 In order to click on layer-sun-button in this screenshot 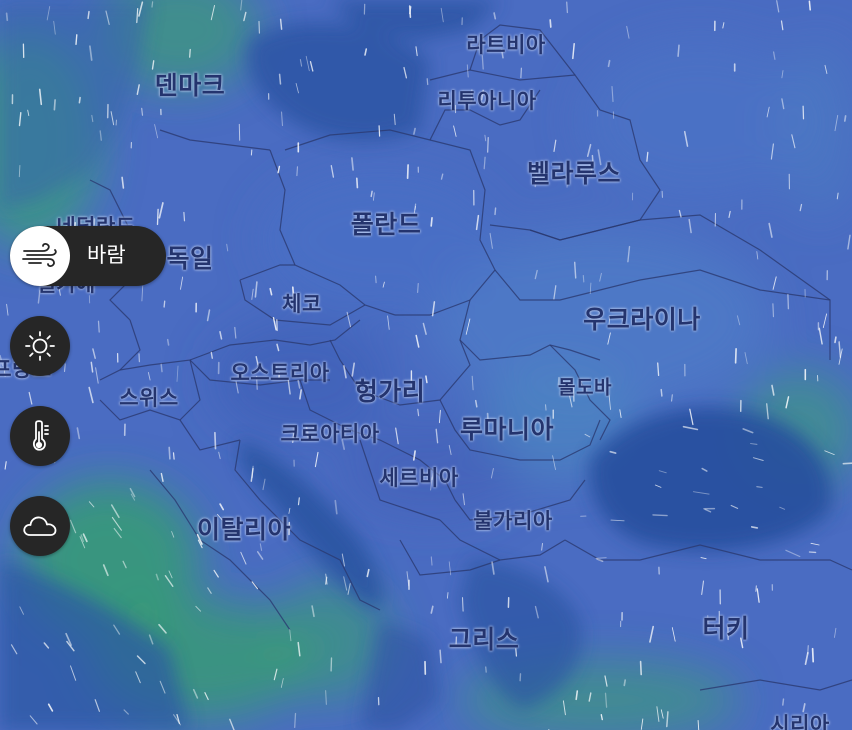, I will do `click(40, 346)`.